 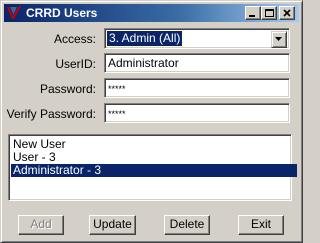 I want to click on password-field: *****, so click(x=197, y=88).